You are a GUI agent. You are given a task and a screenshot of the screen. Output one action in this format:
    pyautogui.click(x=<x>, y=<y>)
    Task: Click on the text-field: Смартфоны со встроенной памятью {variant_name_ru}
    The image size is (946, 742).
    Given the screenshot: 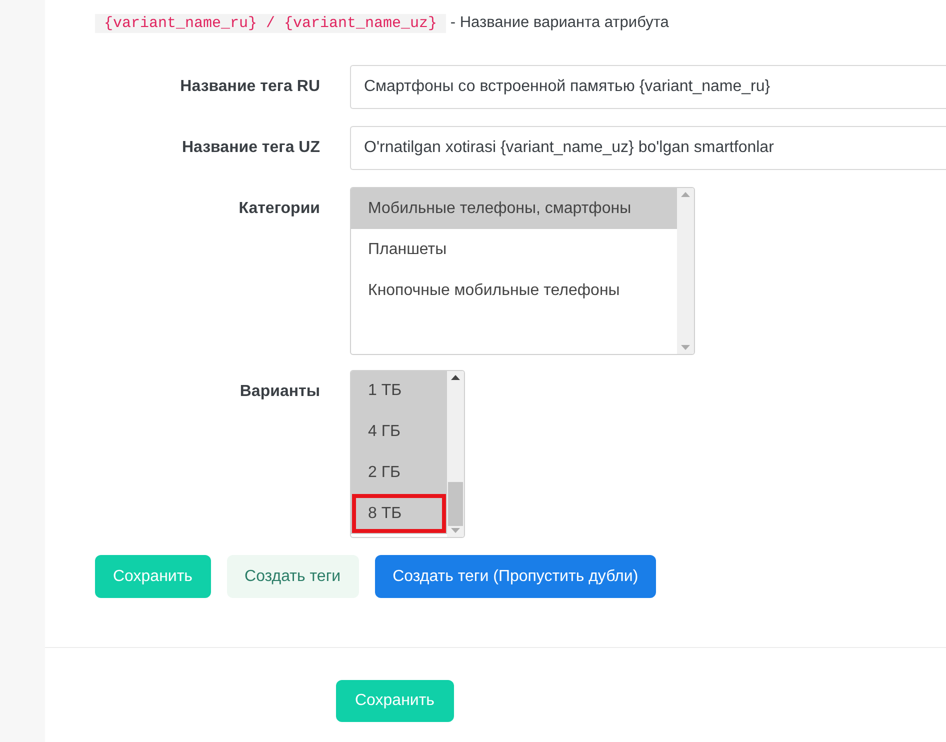 What is the action you would take?
    pyautogui.click(x=648, y=87)
    